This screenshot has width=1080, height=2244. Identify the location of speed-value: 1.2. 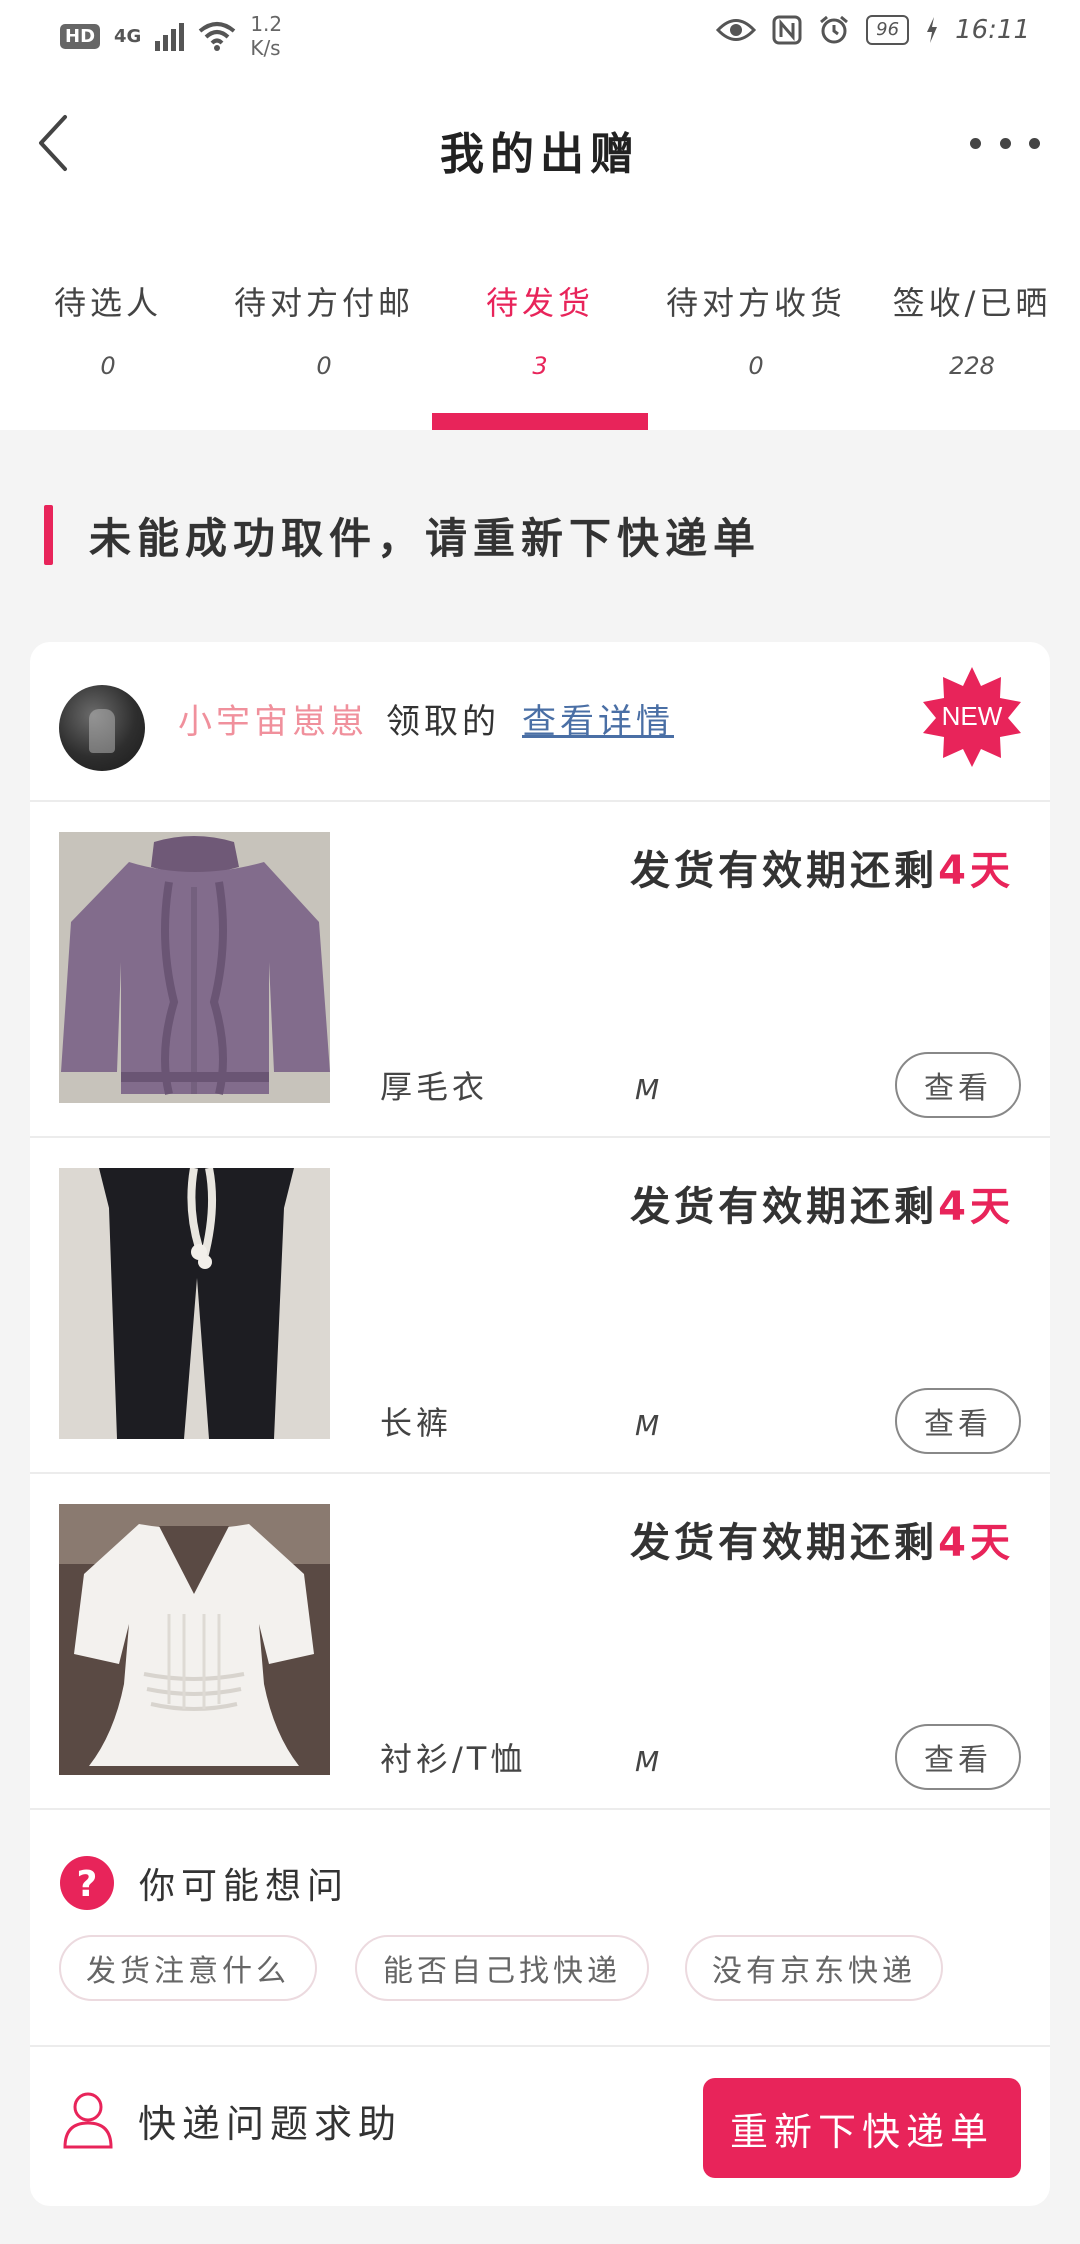
(266, 24).